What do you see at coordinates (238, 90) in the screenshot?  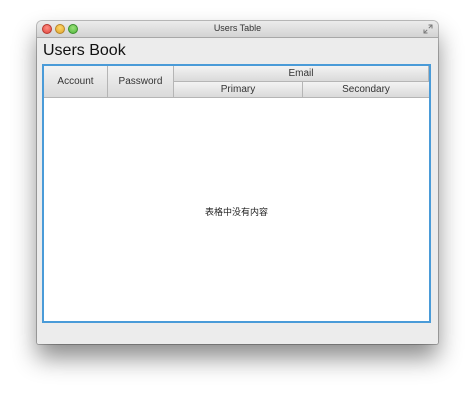 I see `column-header-primary: Primary` at bounding box center [238, 90].